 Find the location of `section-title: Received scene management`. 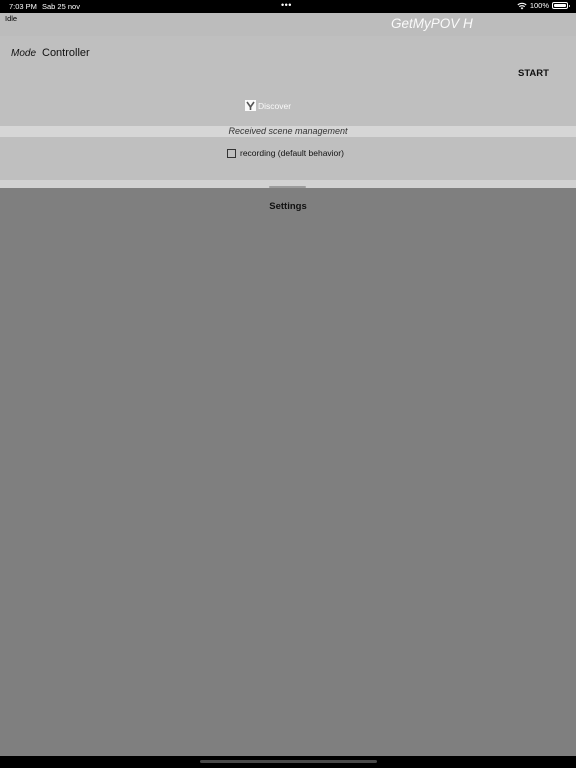

section-title: Received scene management is located at coordinates (288, 131).